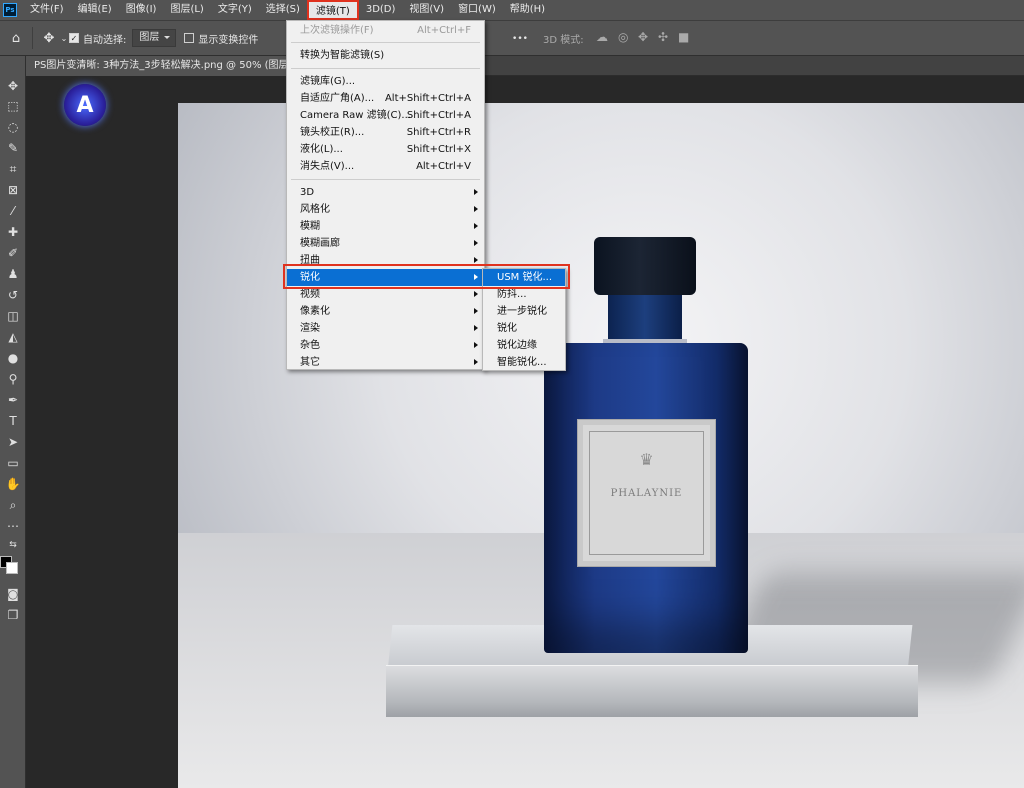  Describe the element at coordinates (385, 226) in the screenshot. I see `menu-blur: 模糊` at that location.